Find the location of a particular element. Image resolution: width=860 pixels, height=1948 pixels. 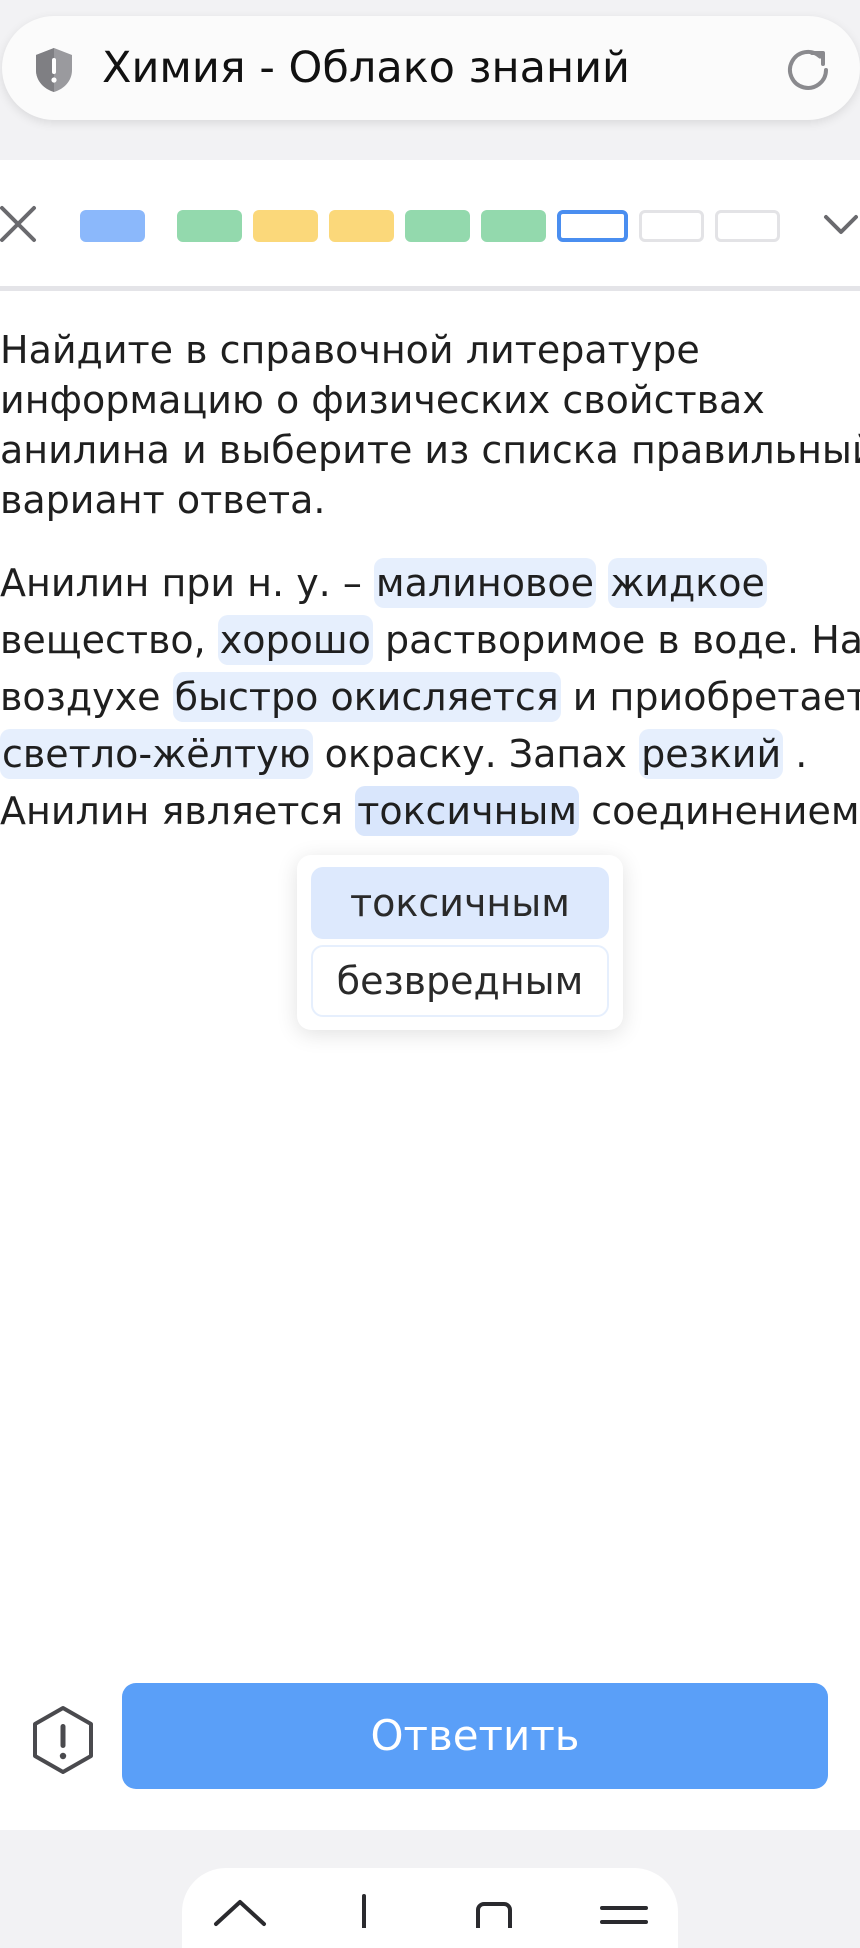

answer-gap: светло-жёлтую is located at coordinates (156, 754).